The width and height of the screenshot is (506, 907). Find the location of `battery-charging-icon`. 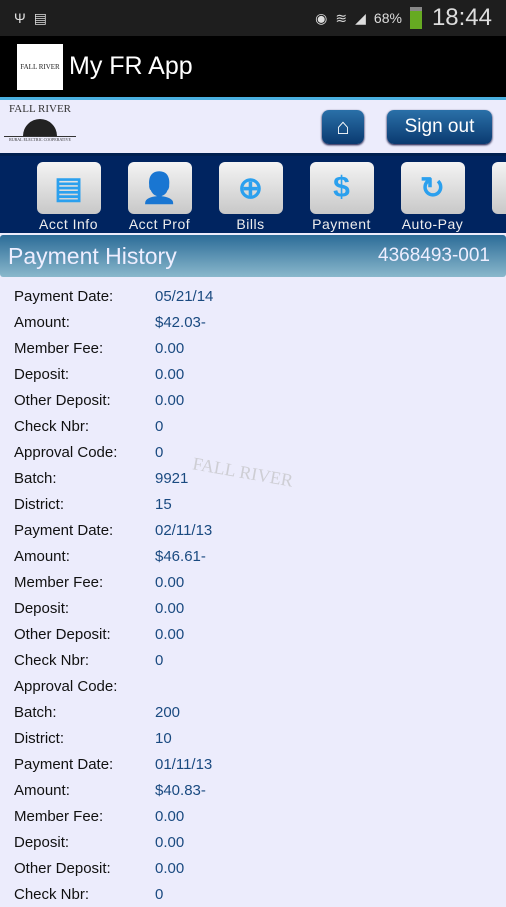

battery-charging-icon is located at coordinates (416, 18).